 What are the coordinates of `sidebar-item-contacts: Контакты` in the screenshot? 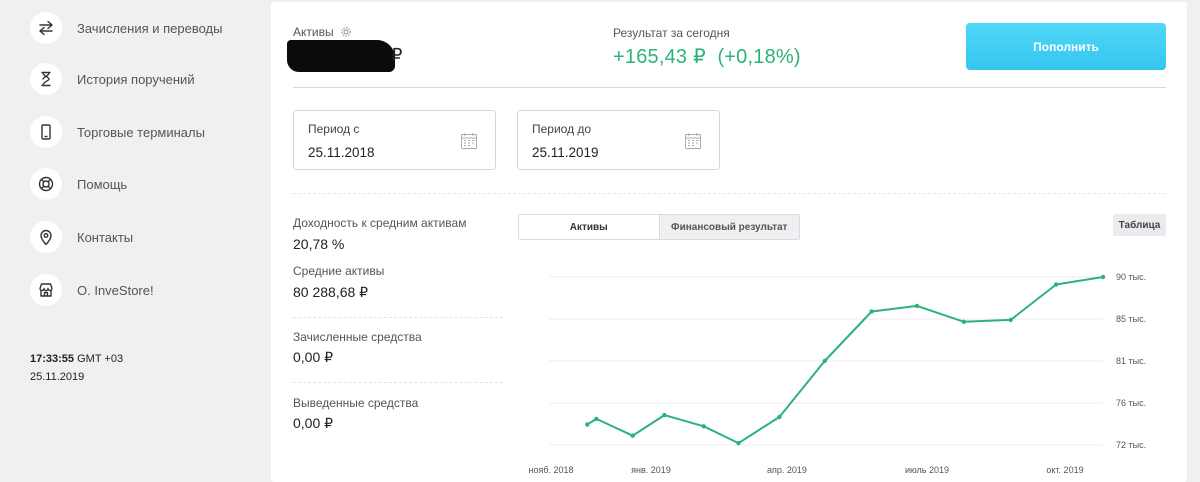 It's located at (81, 237).